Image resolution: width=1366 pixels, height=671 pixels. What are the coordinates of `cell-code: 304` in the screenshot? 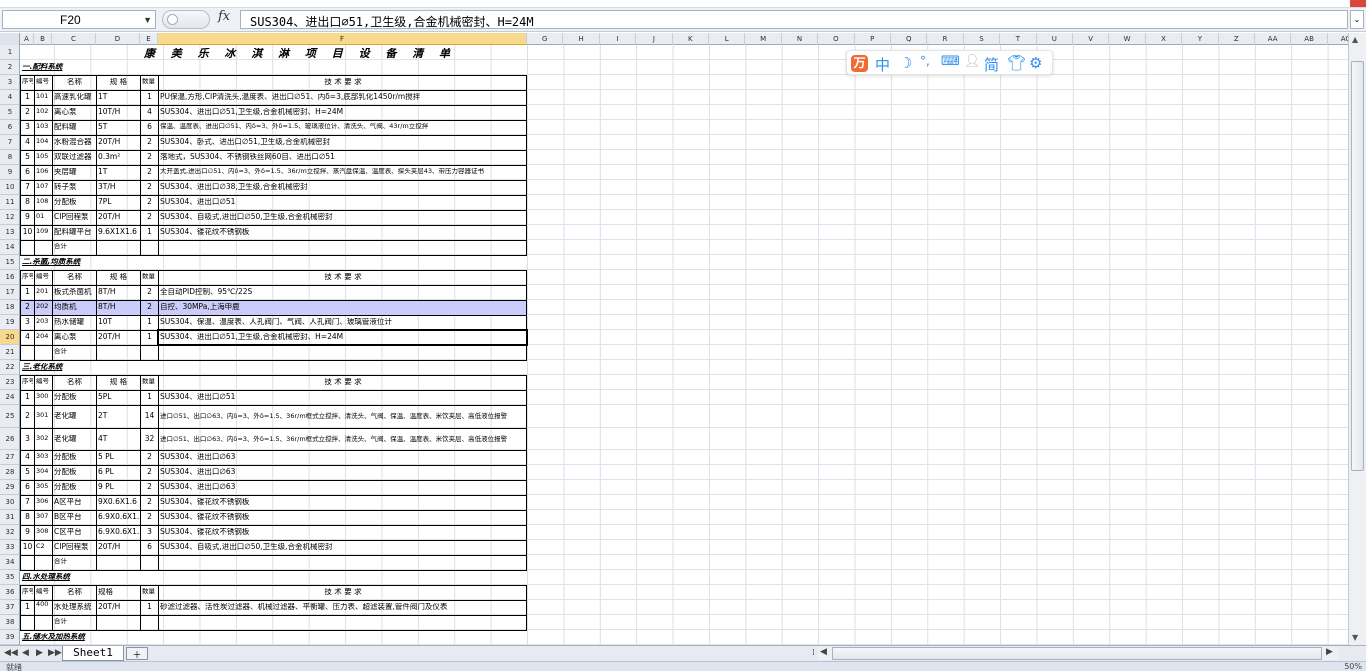 It's located at (43, 471).